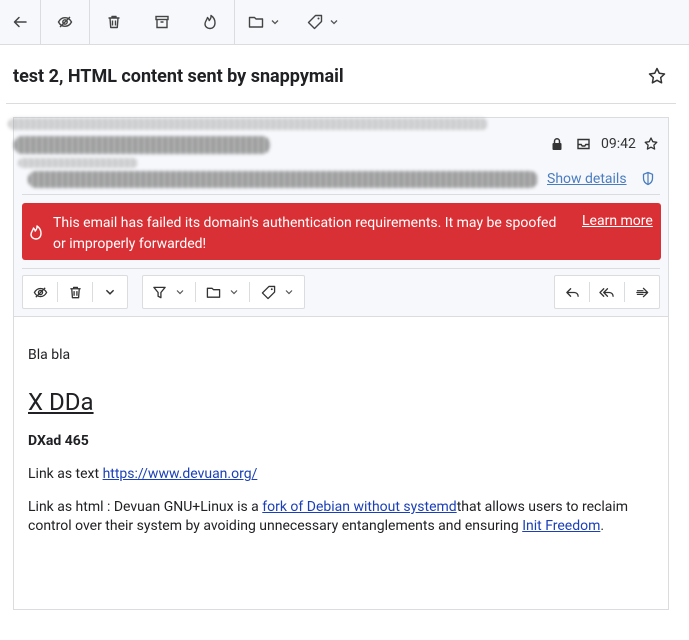 The height and width of the screenshot is (640, 689). What do you see at coordinates (283, 179) in the screenshot?
I see `redacted-recipient` at bounding box center [283, 179].